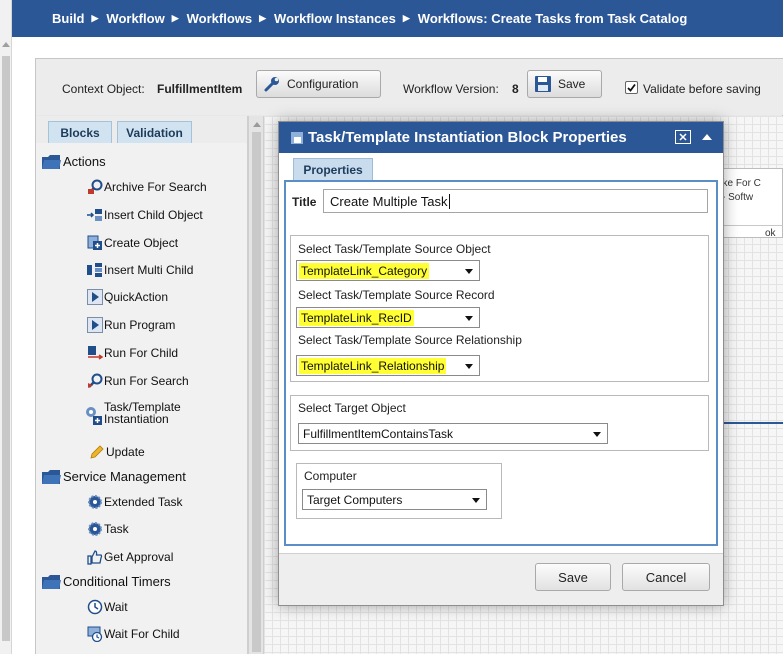  I want to click on wrench-icon, so click(271, 84).